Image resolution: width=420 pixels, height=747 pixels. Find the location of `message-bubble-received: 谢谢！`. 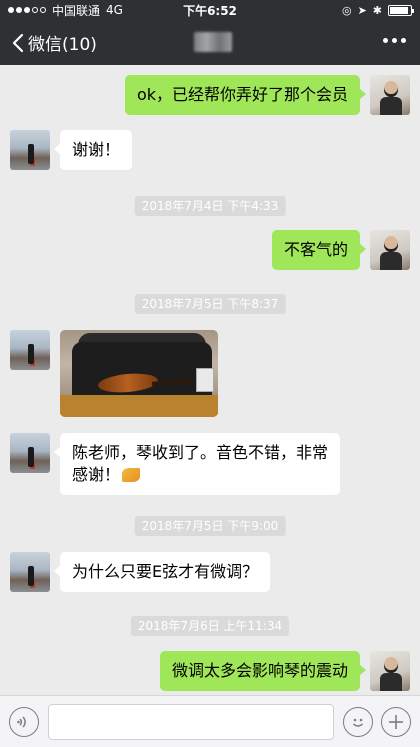

message-bubble-received: 谢谢！ is located at coordinates (93, 150).